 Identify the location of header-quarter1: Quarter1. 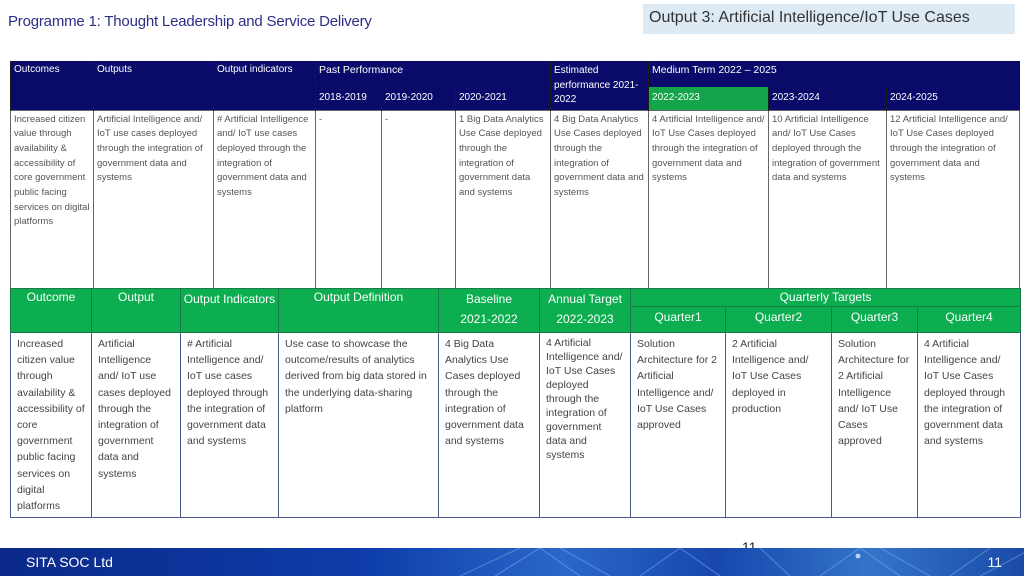
(678, 319).